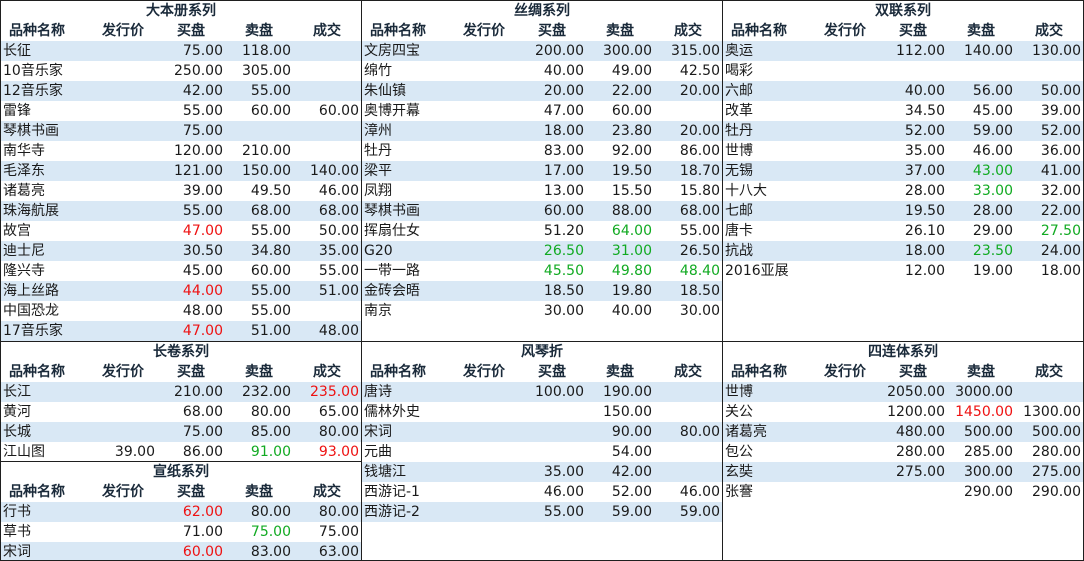 The height and width of the screenshot is (561, 1084). Describe the element at coordinates (903, 111) in the screenshot. I see `table-row: 改革 34.50 45.00 39.00` at that location.